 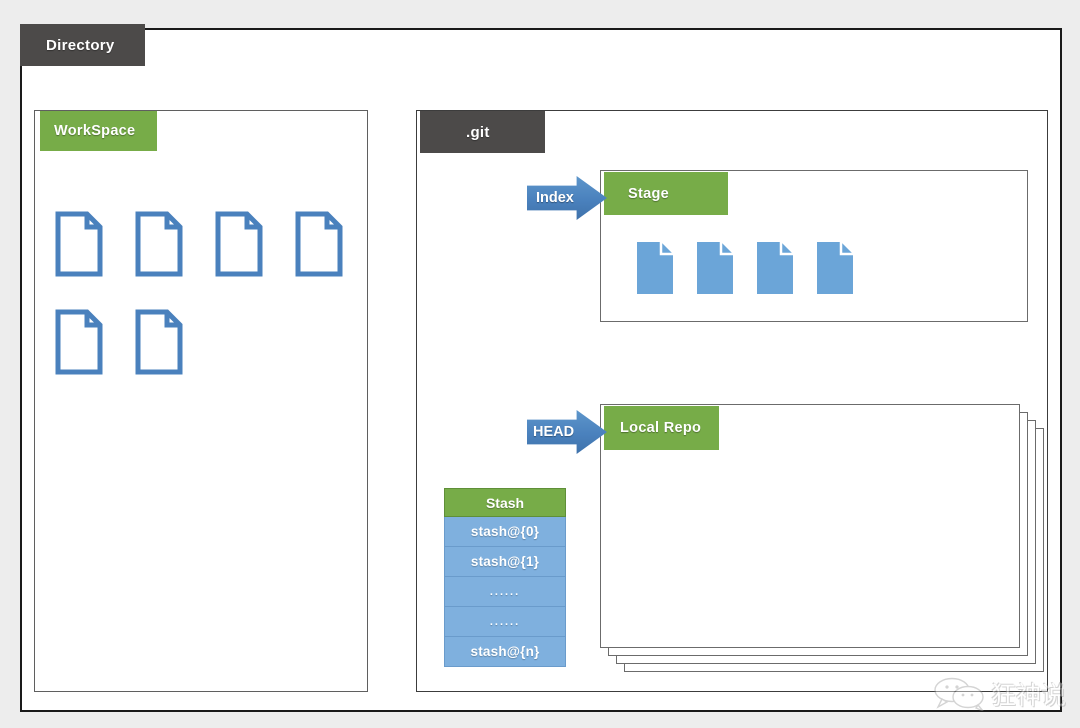 What do you see at coordinates (209, 293) in the screenshot?
I see `workspace-document-grid` at bounding box center [209, 293].